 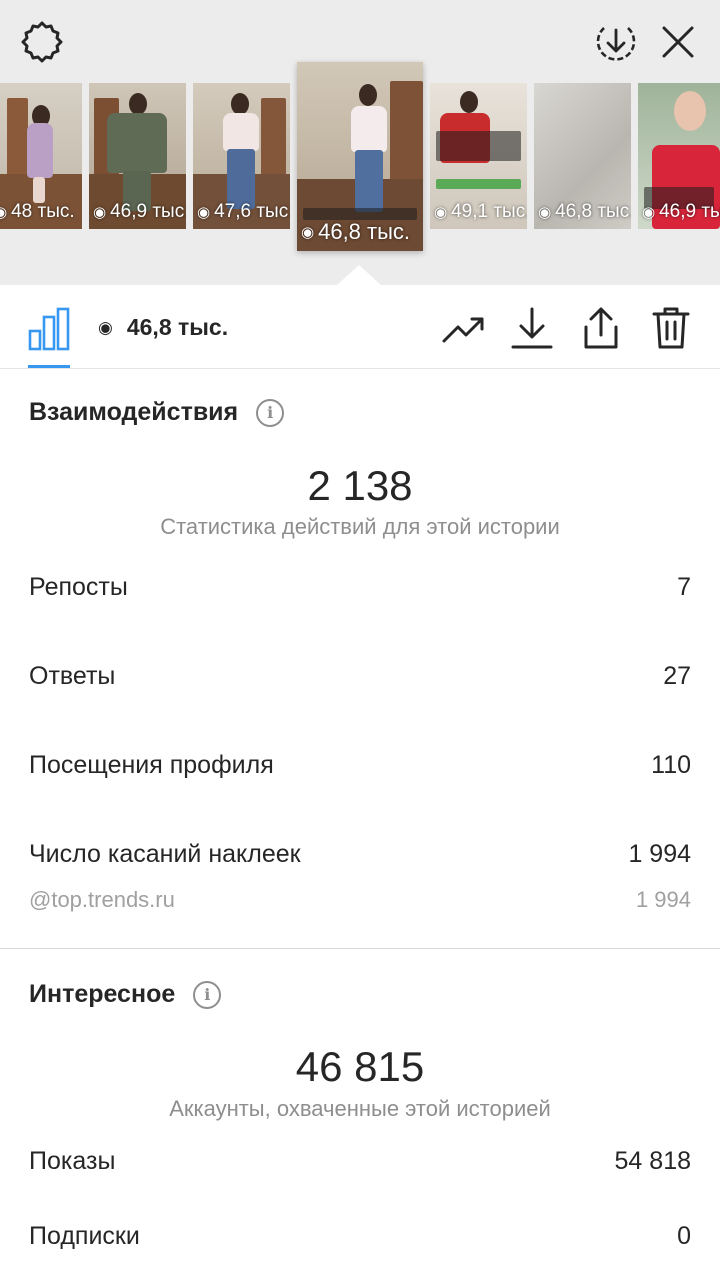 I want to click on interactions-section-title: Взаимодействия i, so click(x=157, y=412).